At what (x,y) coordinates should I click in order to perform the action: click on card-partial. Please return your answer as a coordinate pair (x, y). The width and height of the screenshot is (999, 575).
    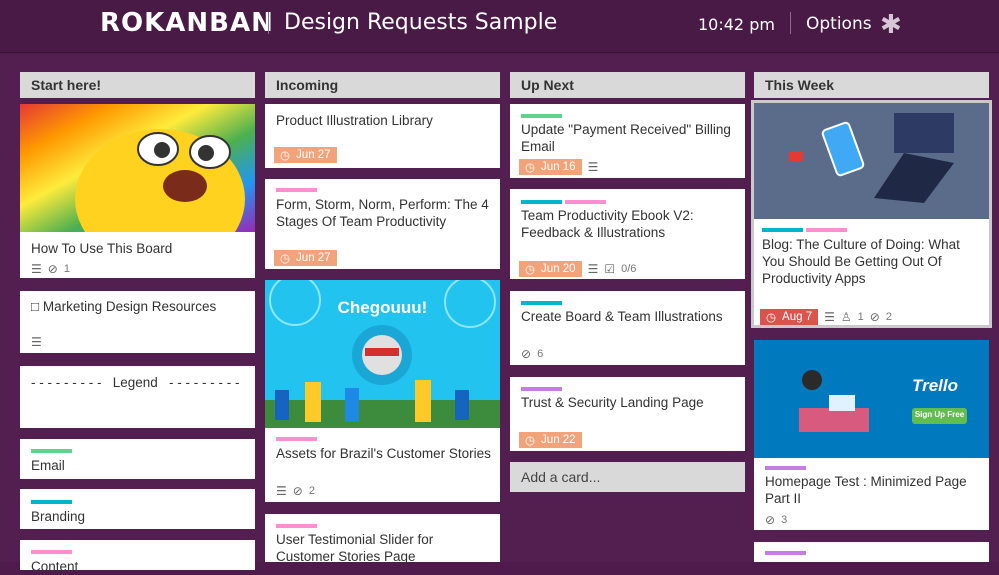
    Looking at the image, I should click on (871, 552).